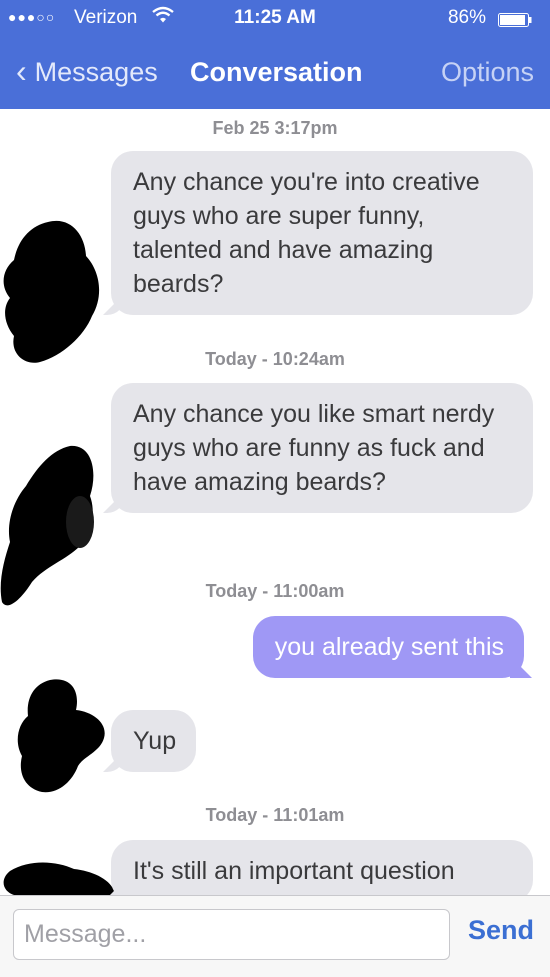 Image resolution: width=550 pixels, height=977 pixels. Describe the element at coordinates (515, 19) in the screenshot. I see `battery-icon` at that location.